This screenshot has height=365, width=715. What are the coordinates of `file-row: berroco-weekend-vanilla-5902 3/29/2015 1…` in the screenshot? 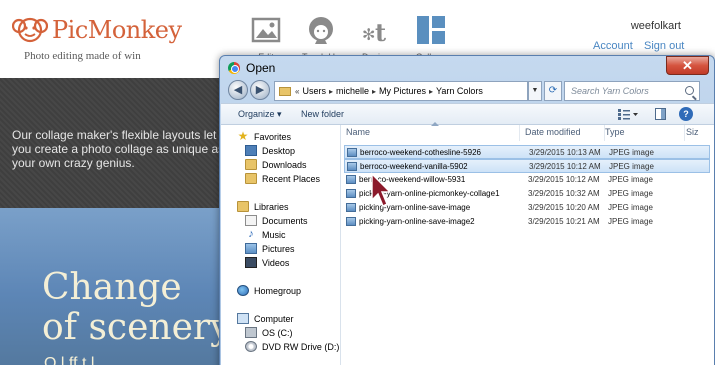 It's located at (527, 166).